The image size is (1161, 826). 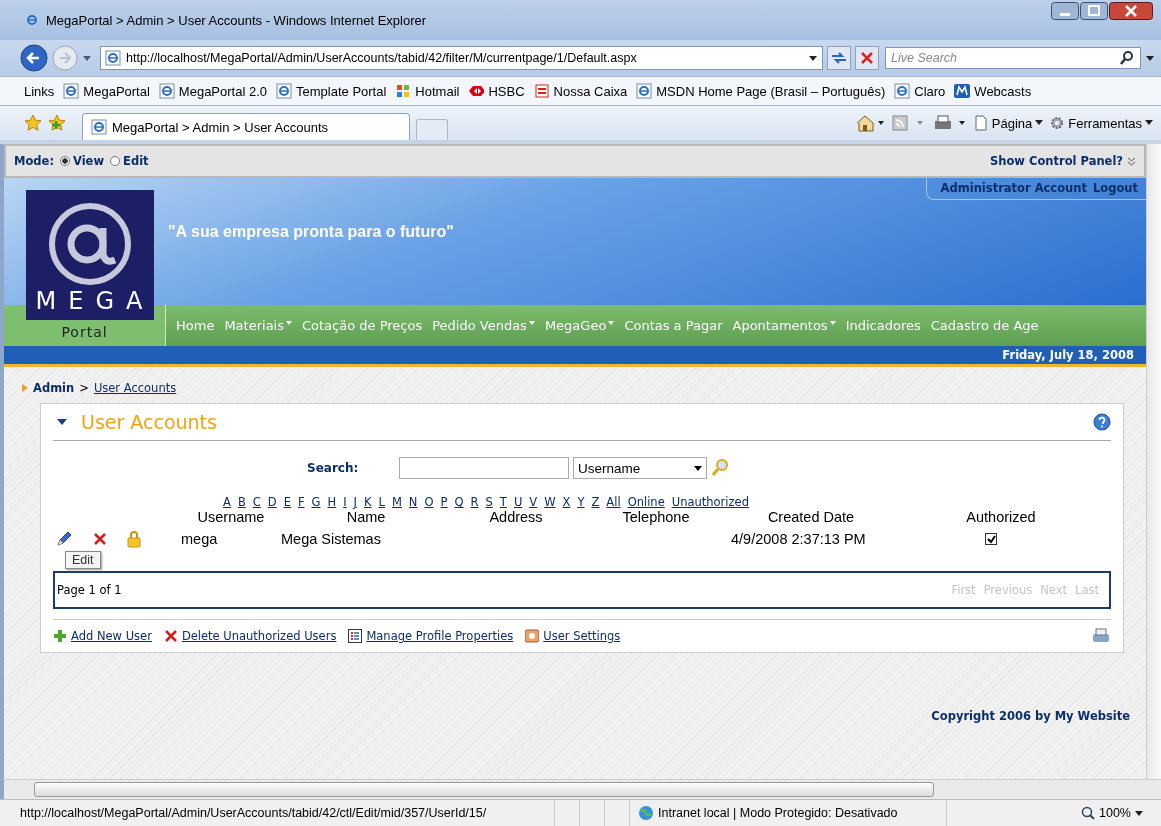 I want to click on breadcrumb-link: Admin, so click(x=54, y=388).